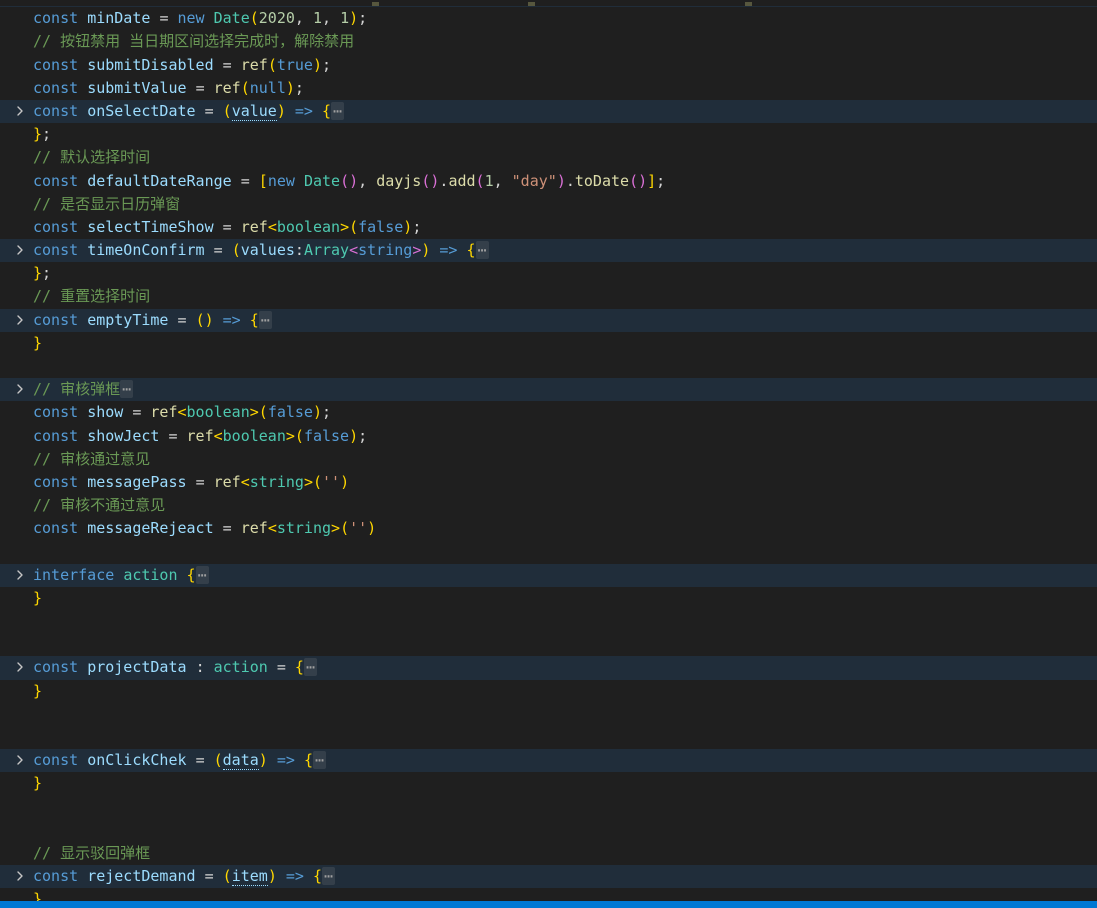  I want to click on token-op: :, so click(204, 667).